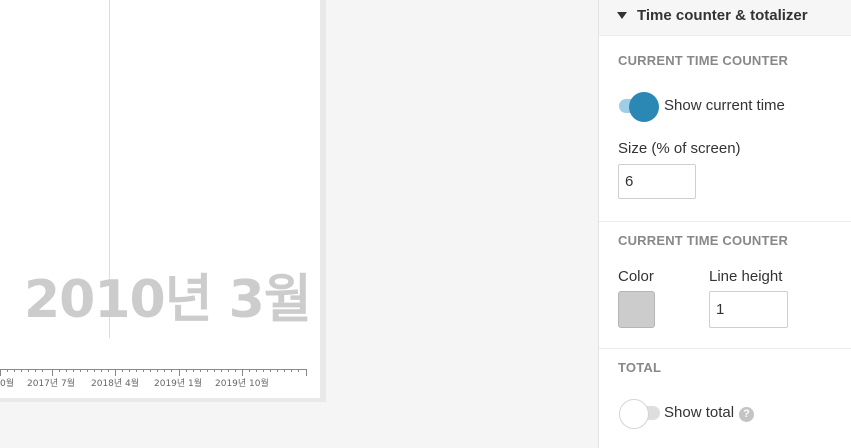  What do you see at coordinates (699, 412) in the screenshot?
I see `show-total-label: Show total` at bounding box center [699, 412].